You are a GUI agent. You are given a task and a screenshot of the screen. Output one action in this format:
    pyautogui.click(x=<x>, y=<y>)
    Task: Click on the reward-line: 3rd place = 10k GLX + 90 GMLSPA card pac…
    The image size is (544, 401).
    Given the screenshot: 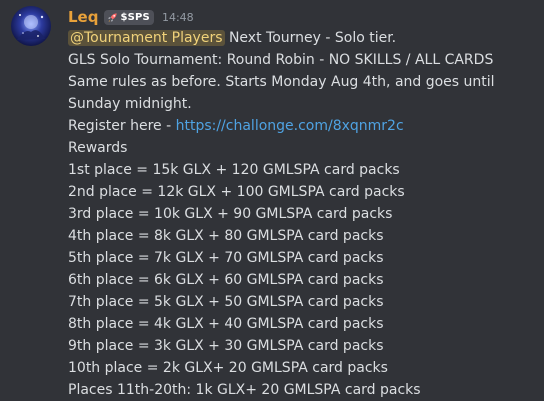 What is the action you would take?
    pyautogui.click(x=230, y=214)
    